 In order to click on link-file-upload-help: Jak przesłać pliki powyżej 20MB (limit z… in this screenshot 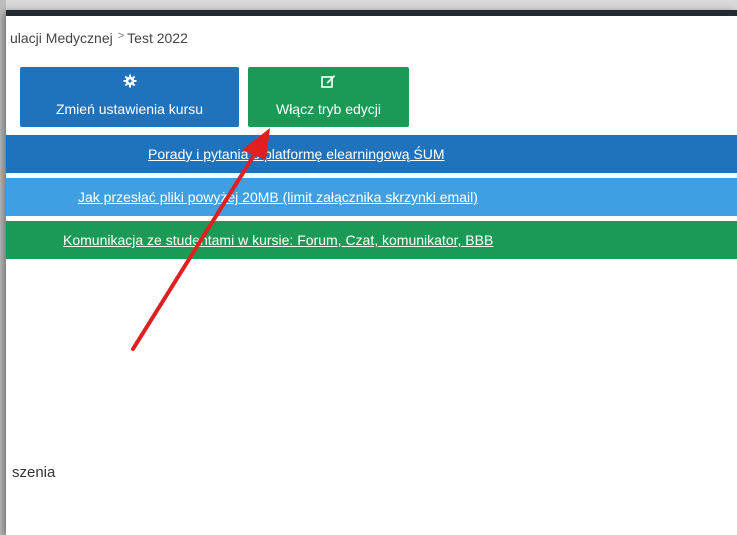, I will do `click(278, 197)`.